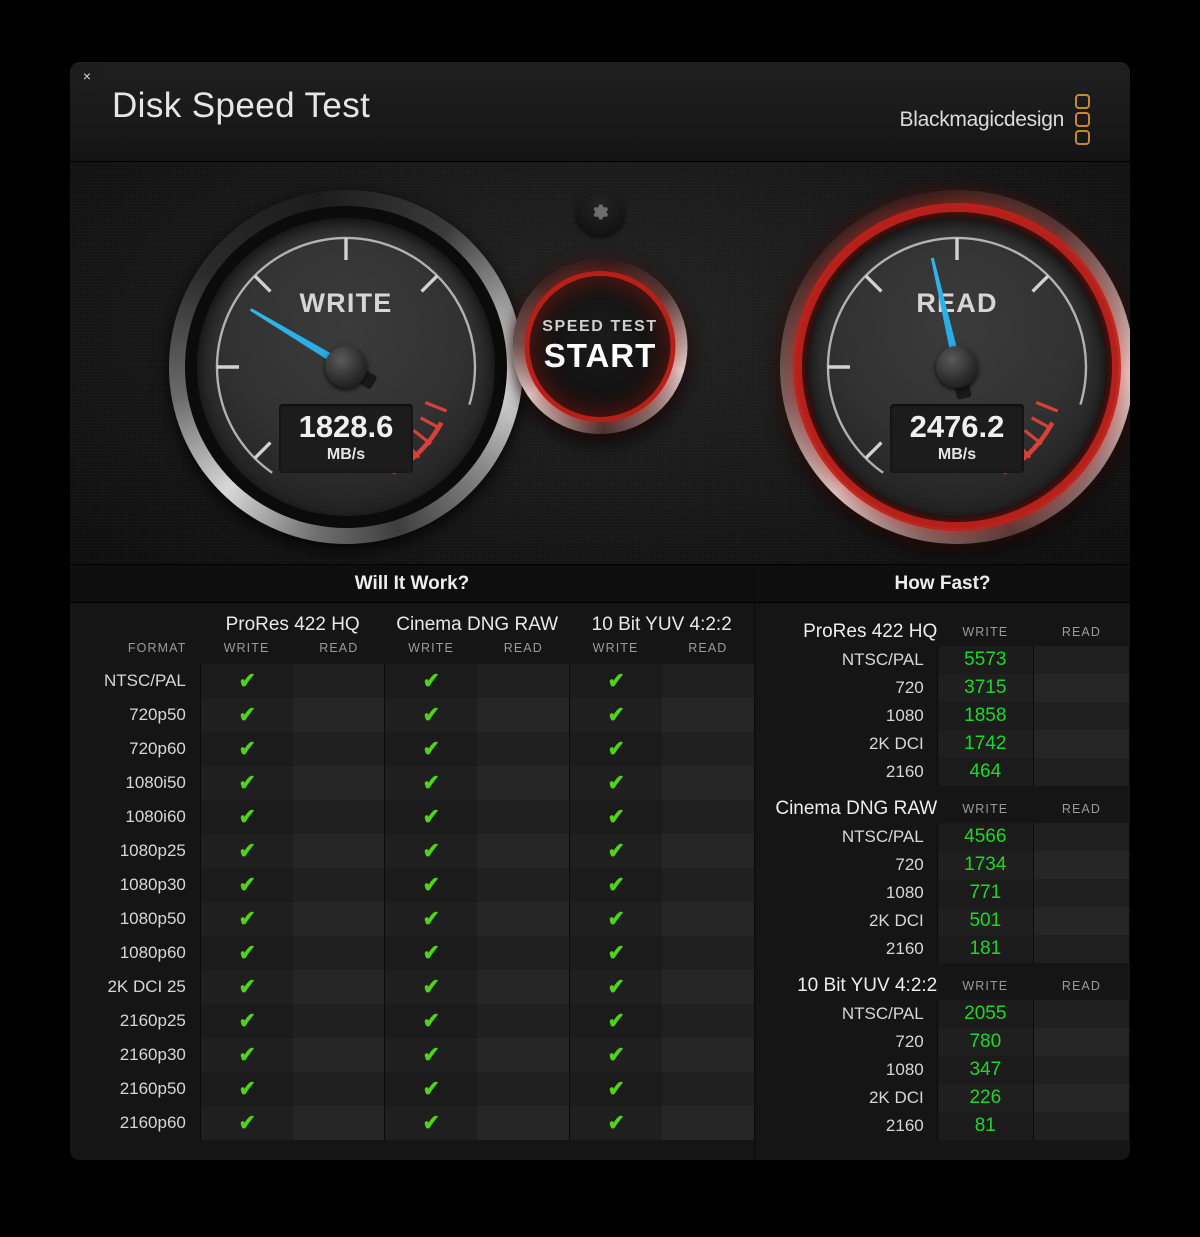 The image size is (1200, 1237). What do you see at coordinates (346, 303) in the screenshot?
I see `write-gauge-label: WRITE` at bounding box center [346, 303].